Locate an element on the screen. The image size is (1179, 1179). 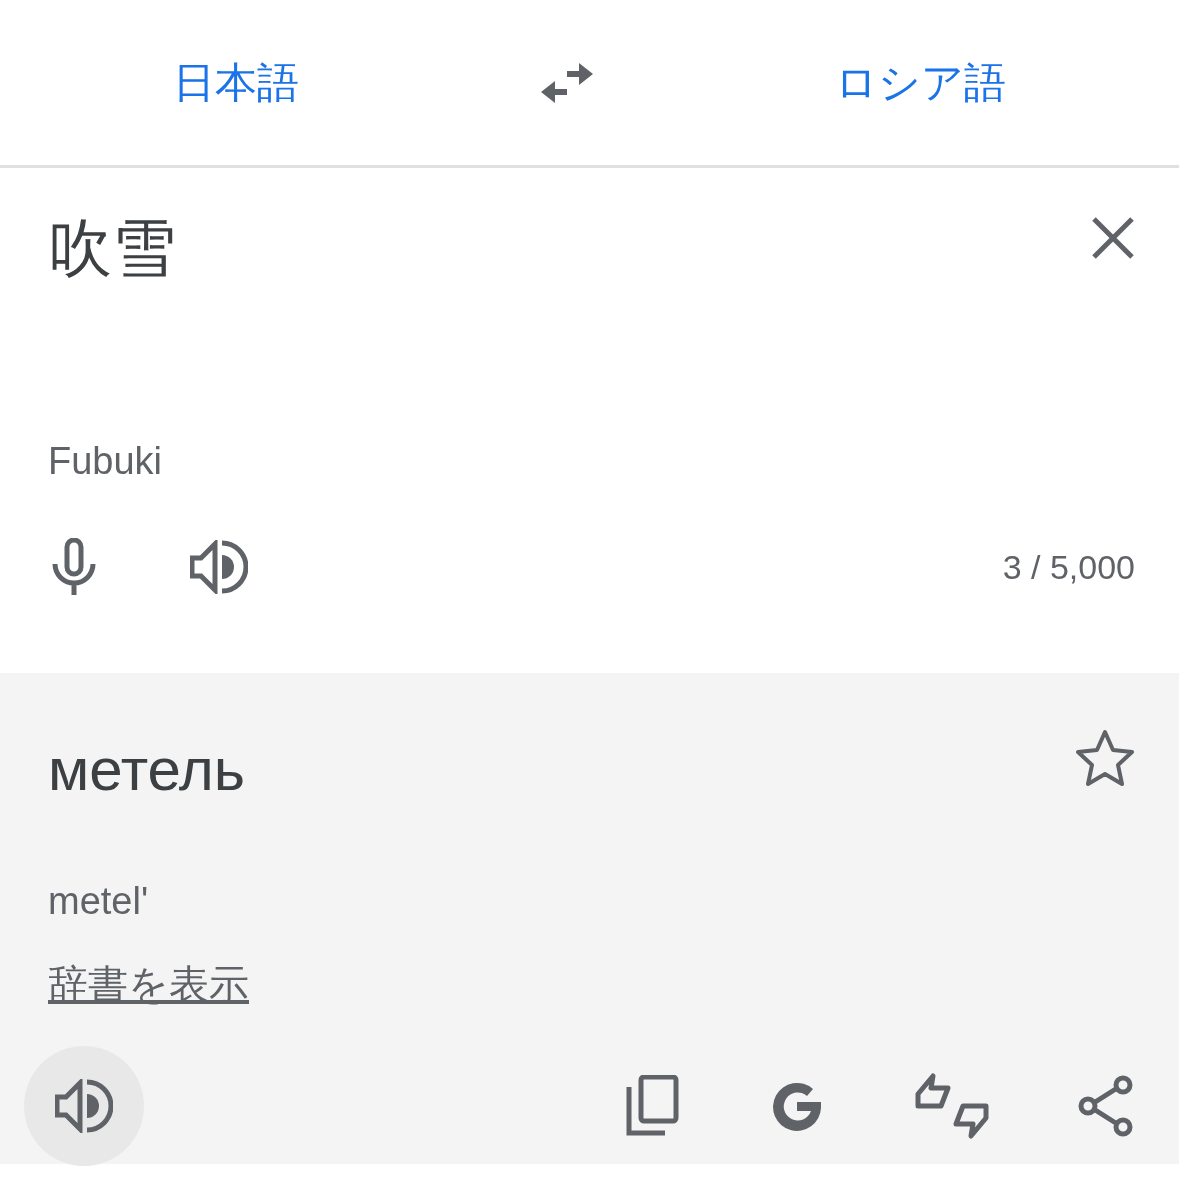
romanization-text: metel' is located at coordinates (99, 901).